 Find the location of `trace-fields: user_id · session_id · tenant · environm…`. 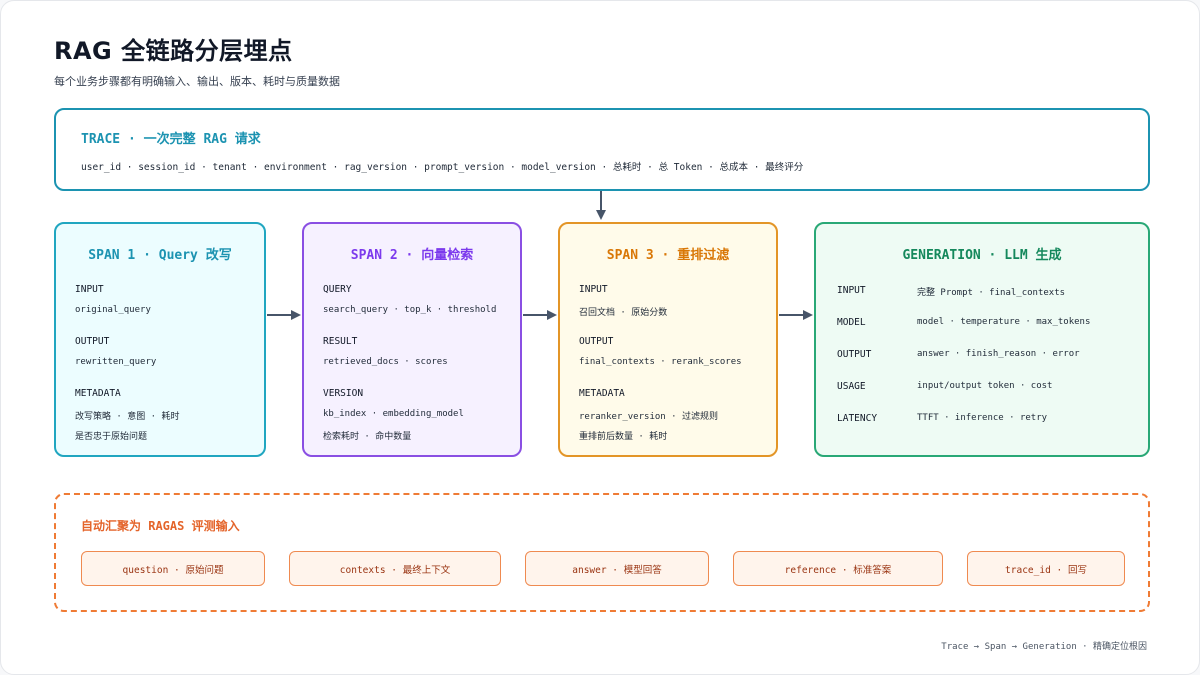

trace-fields: user_id · session_id · tenant · environm… is located at coordinates (442, 167).